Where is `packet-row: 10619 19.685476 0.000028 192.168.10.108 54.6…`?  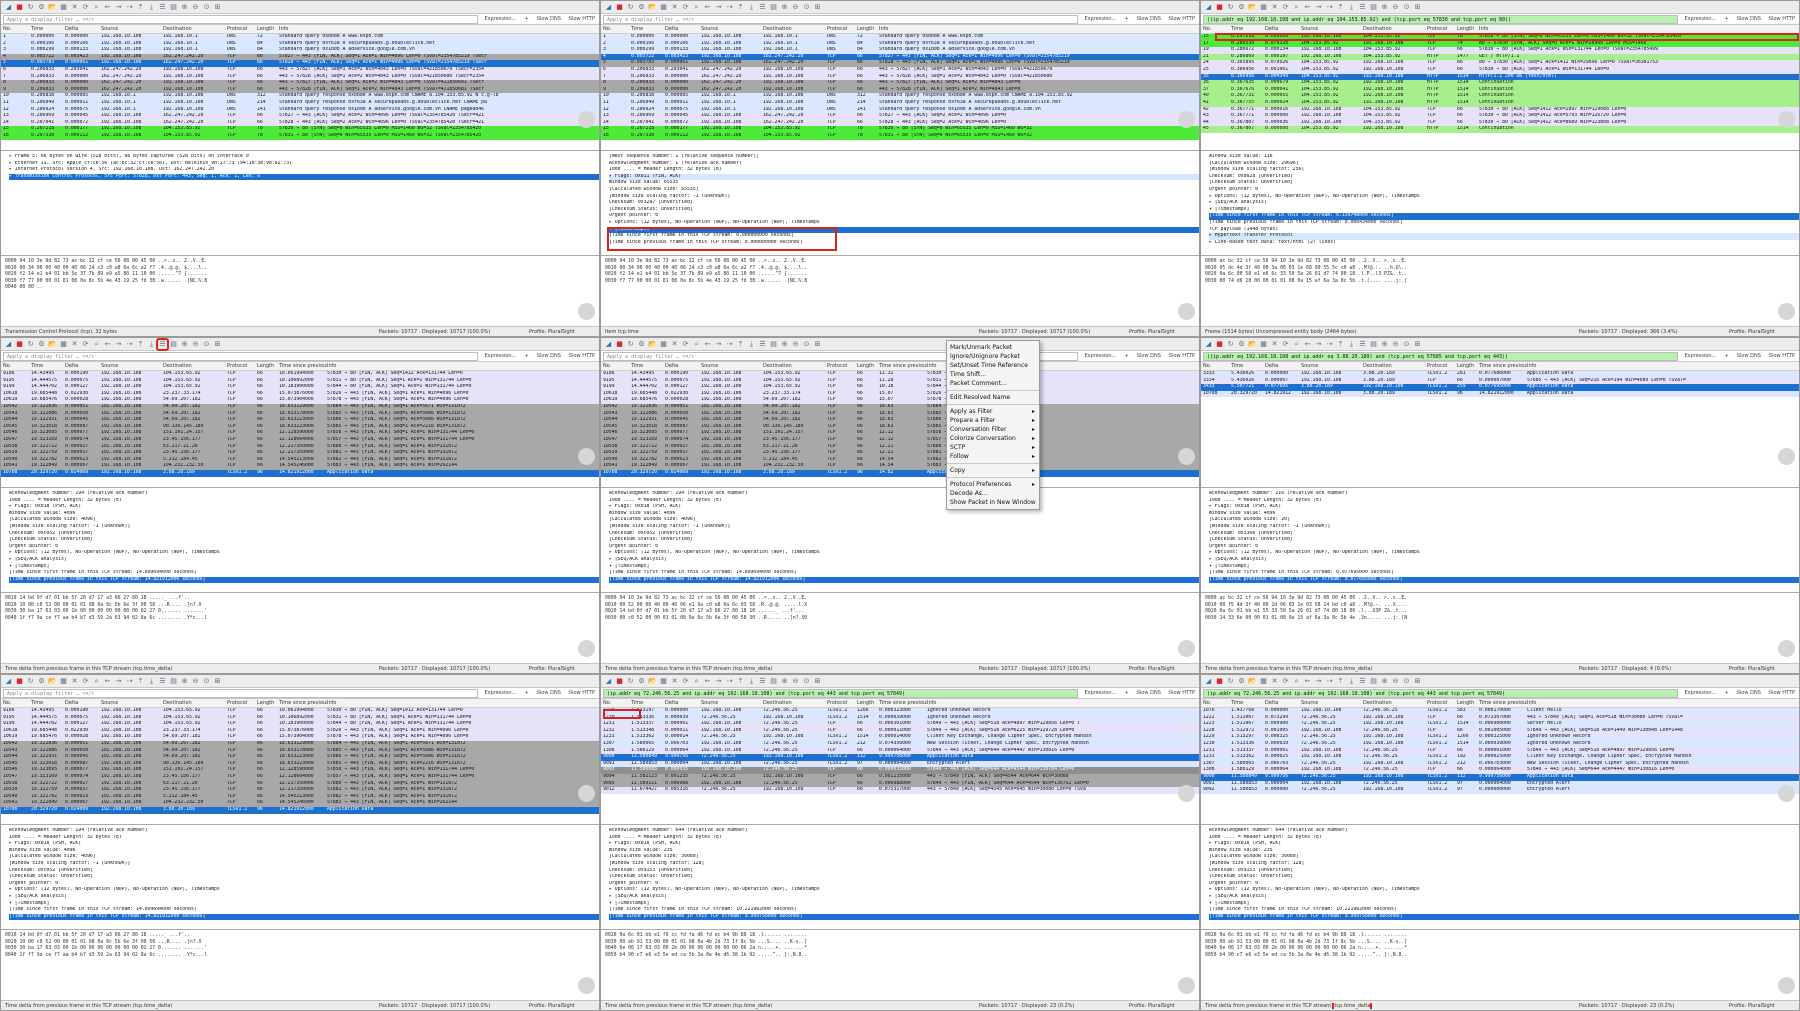 packet-row: 10619 19.685476 0.000028 192.168.10.108 54.6… is located at coordinates (300, 400).